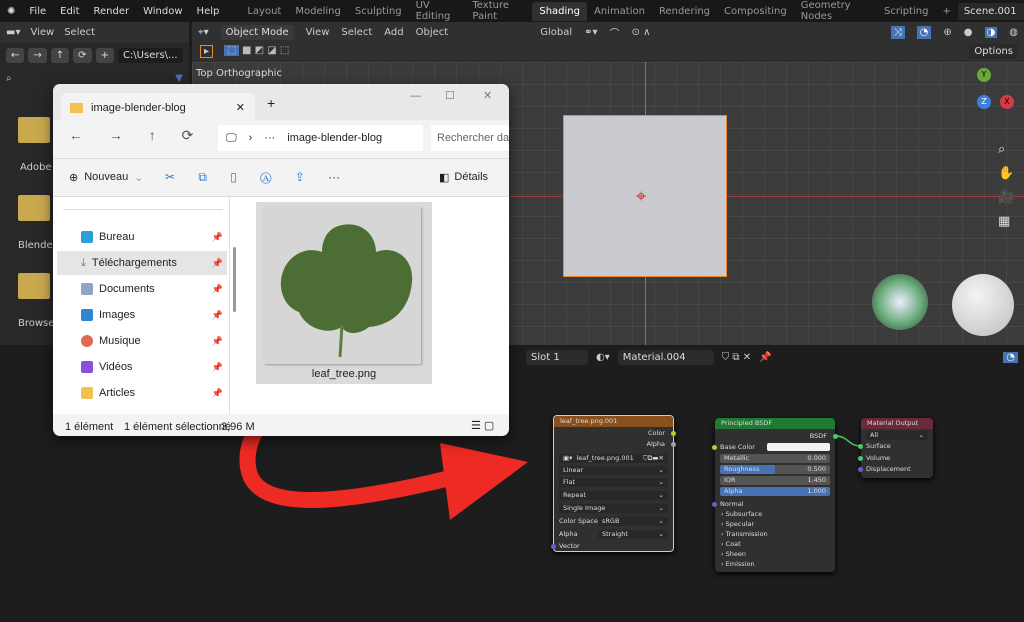 The width and height of the screenshot is (1024, 622). What do you see at coordinates (897, 435) in the screenshot?
I see `target-dropdown: All ⌄` at bounding box center [897, 435].